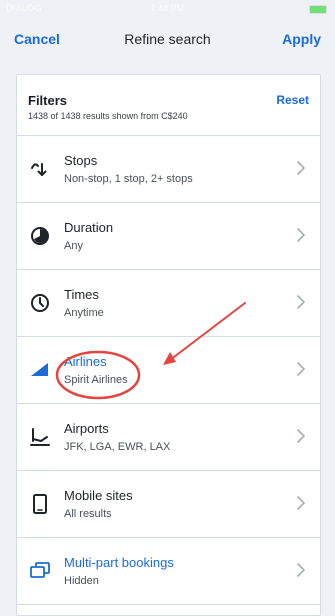 This screenshot has height=616, width=335. I want to click on status-bar: DIALOG 1:48 PM, so click(167, 9).